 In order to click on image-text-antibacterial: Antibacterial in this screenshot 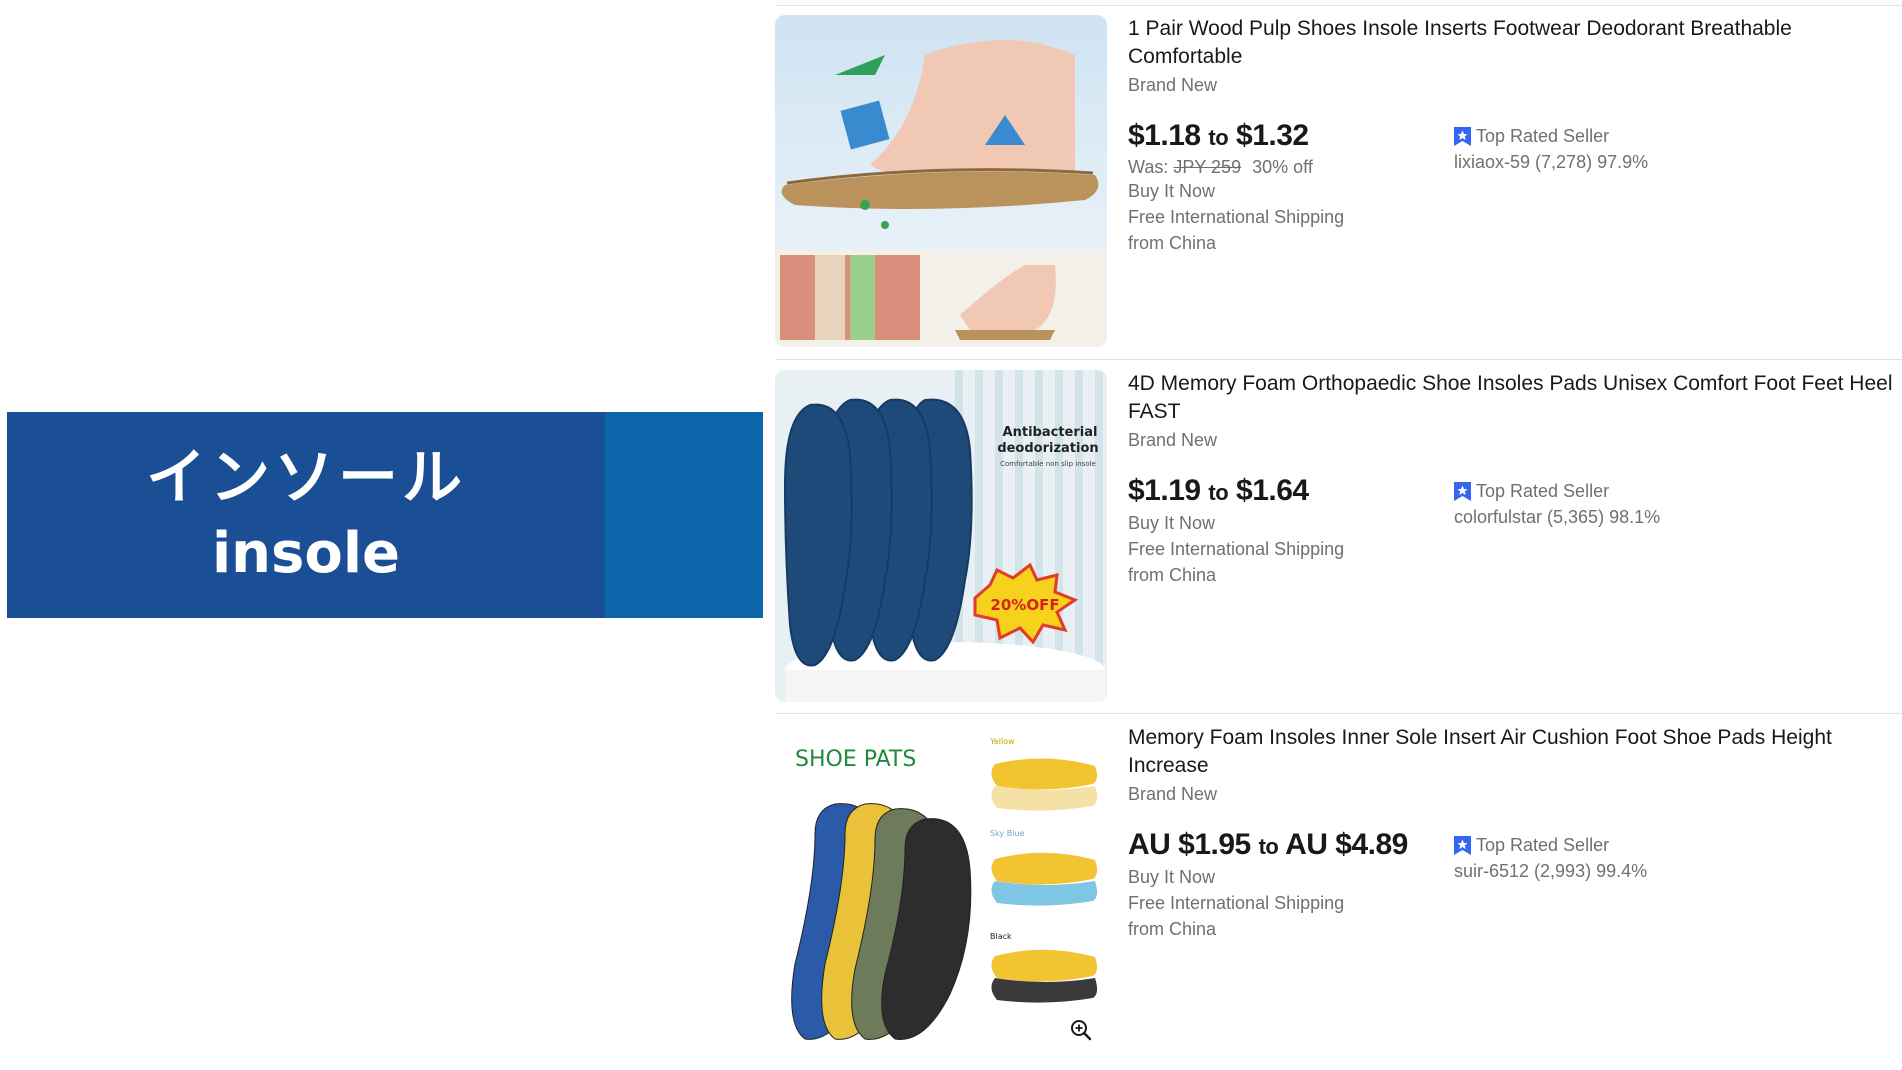, I will do `click(1050, 432)`.